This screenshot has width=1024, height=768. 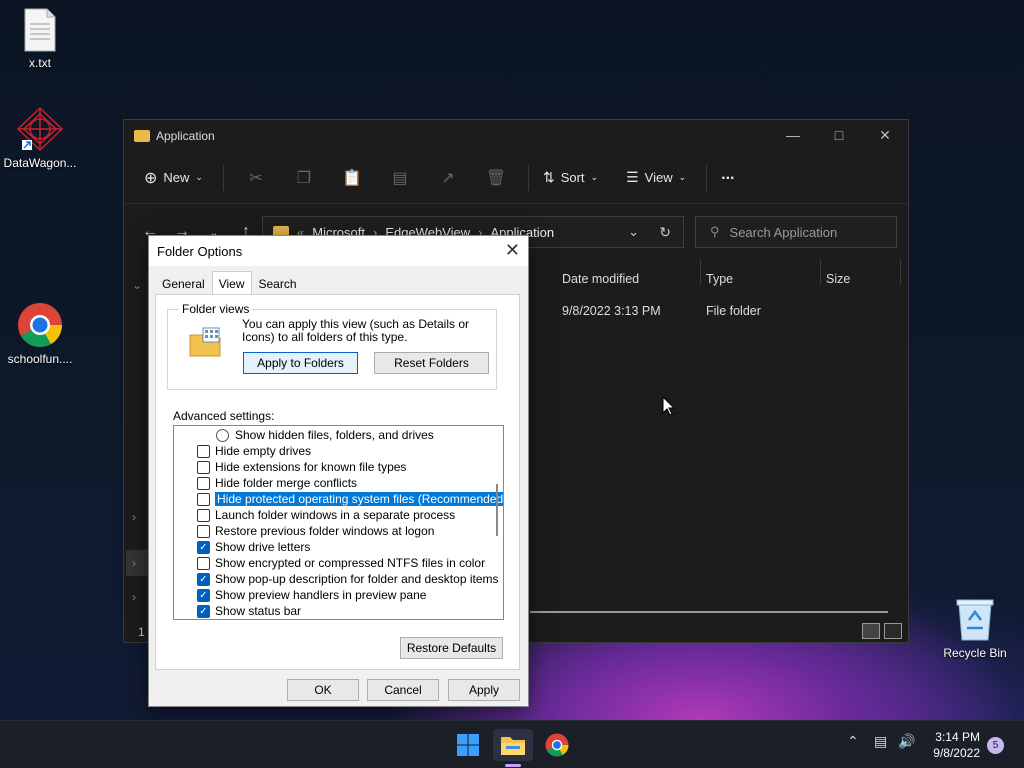 What do you see at coordinates (497, 510) in the screenshot?
I see `vertical-scrollbar` at bounding box center [497, 510].